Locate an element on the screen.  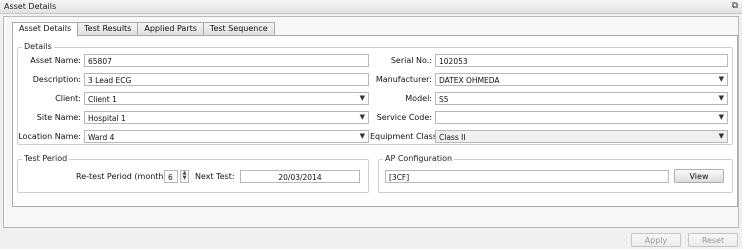
next-test-label: Next Test: is located at coordinates (215, 176).